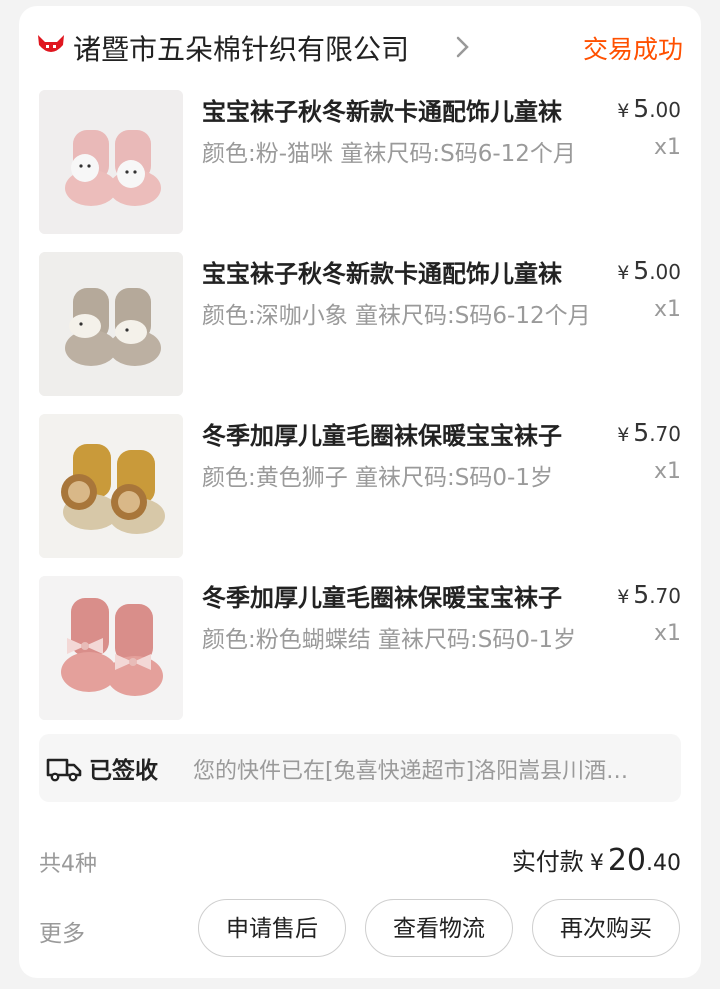 The width and height of the screenshot is (720, 989). I want to click on item-count: 共4种, so click(68, 864).